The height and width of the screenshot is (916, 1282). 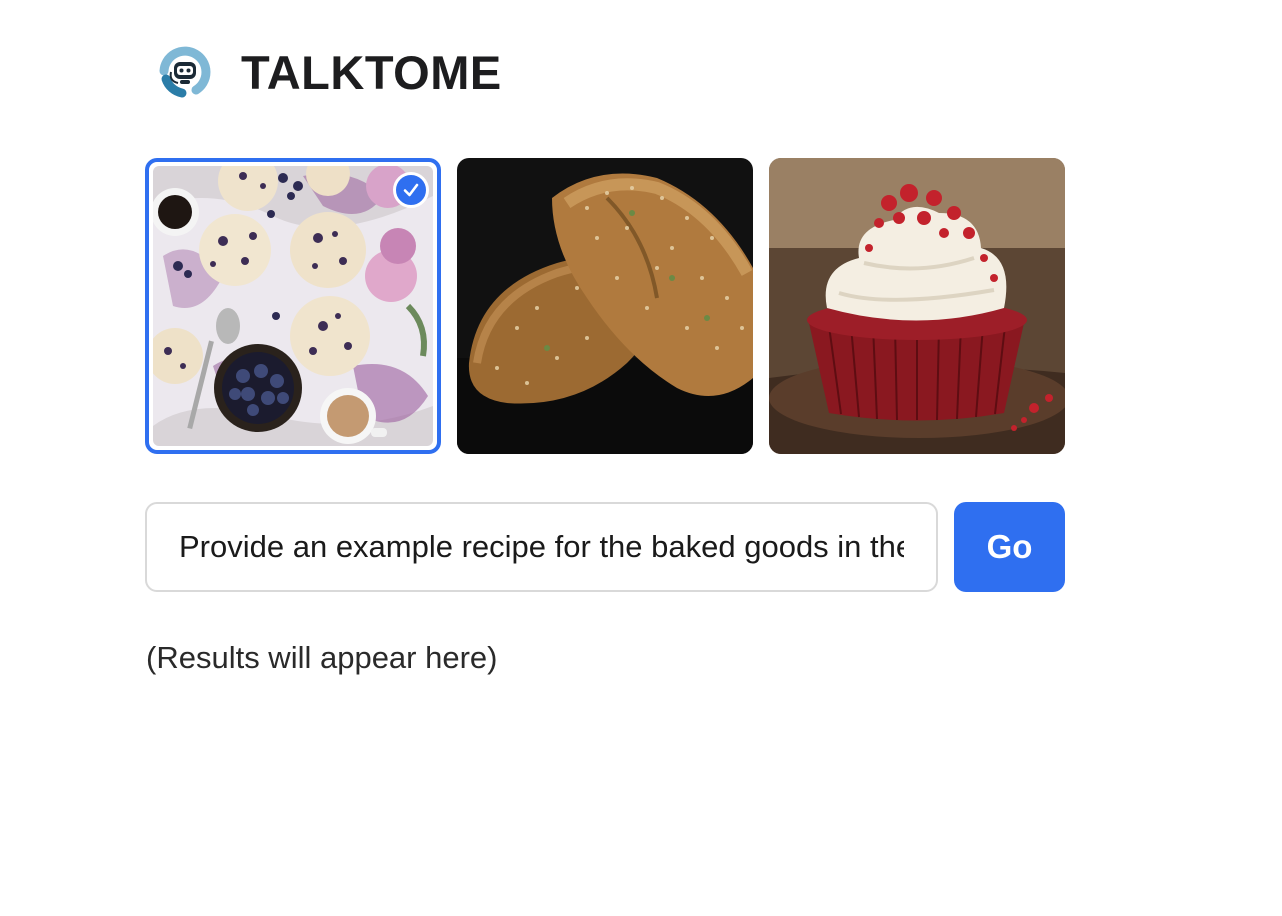 I want to click on image-option-scones, so click(x=293, y=306).